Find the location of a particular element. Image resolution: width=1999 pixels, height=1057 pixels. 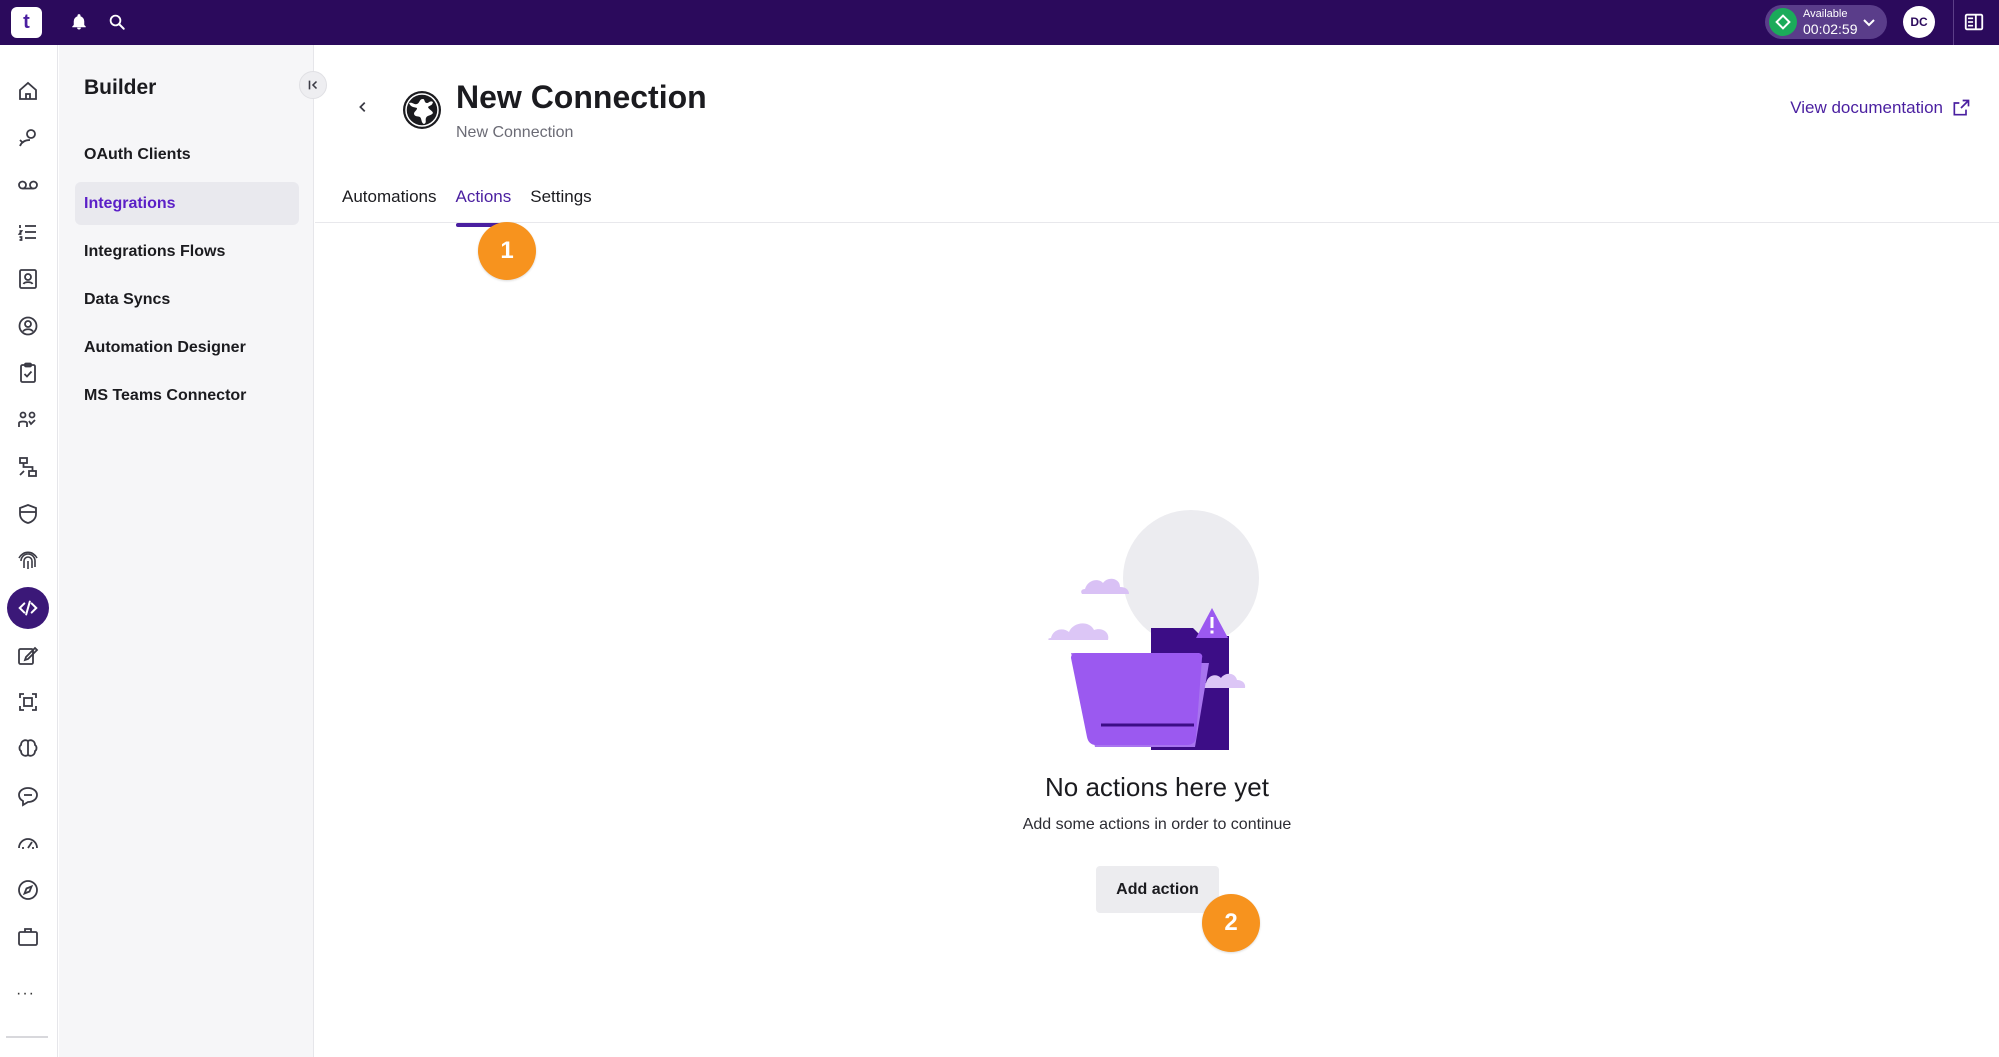

nav-item-integrations-flows: Integrations Flows is located at coordinates (187, 251).